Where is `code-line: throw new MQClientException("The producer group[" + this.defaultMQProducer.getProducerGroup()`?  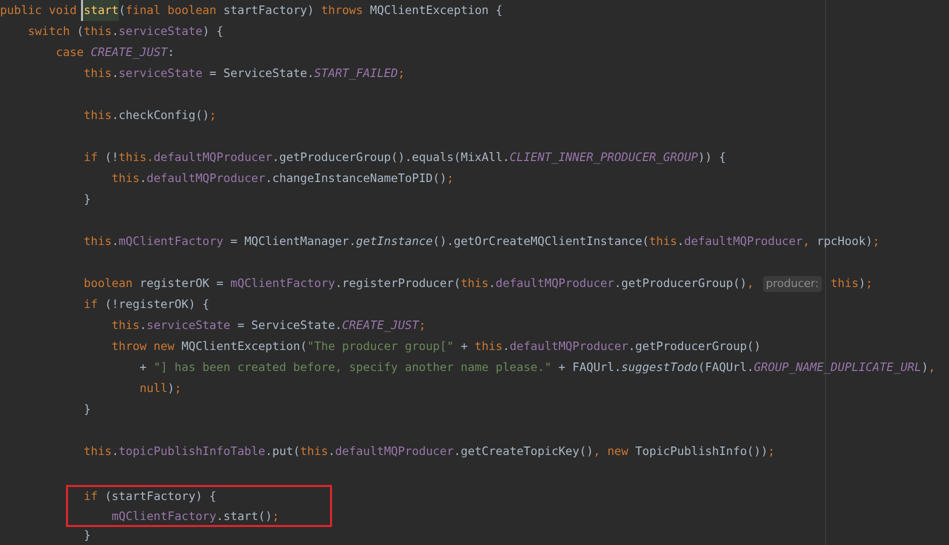
code-line: throw new MQClientException("The producer group[" + this.defaultMQProducer.getProducerGroup() is located at coordinates (435, 346).